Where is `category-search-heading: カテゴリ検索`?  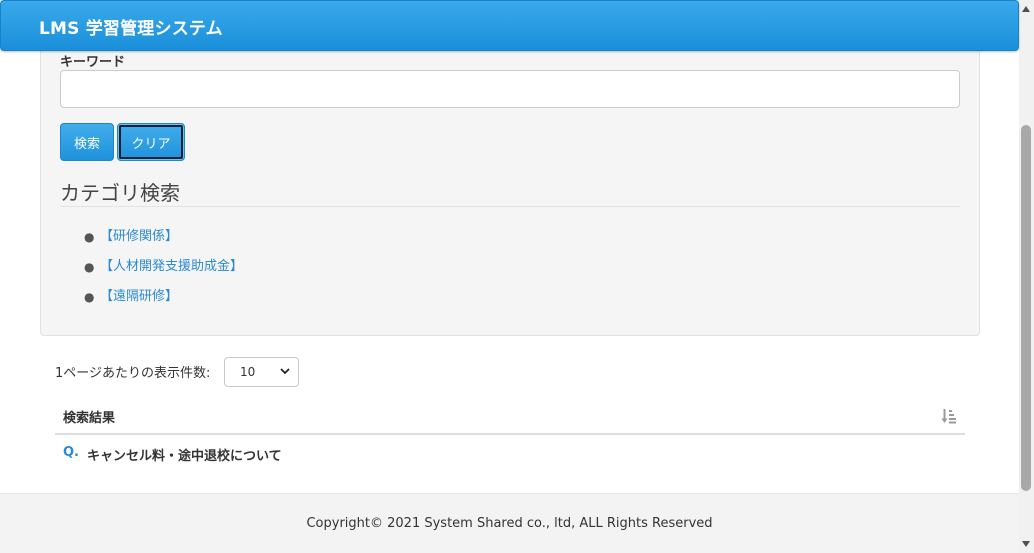
category-search-heading: カテゴリ検索 is located at coordinates (120, 193).